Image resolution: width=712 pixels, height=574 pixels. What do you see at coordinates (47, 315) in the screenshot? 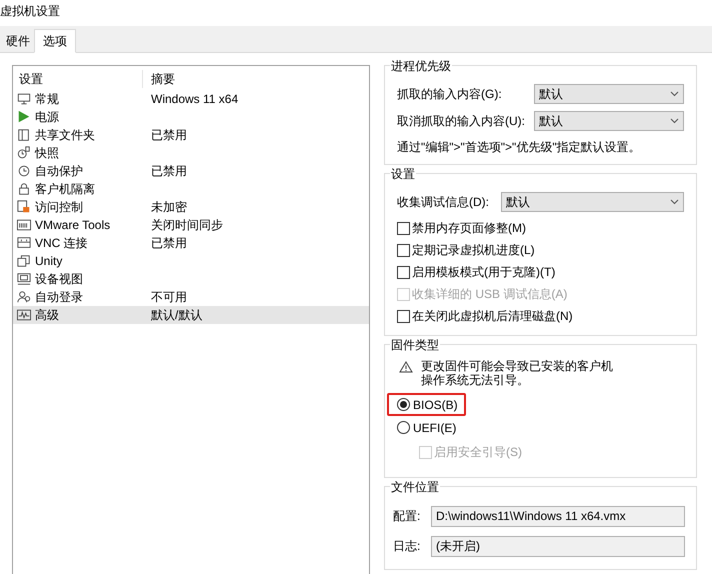
I see `setting-name: 高级` at bounding box center [47, 315].